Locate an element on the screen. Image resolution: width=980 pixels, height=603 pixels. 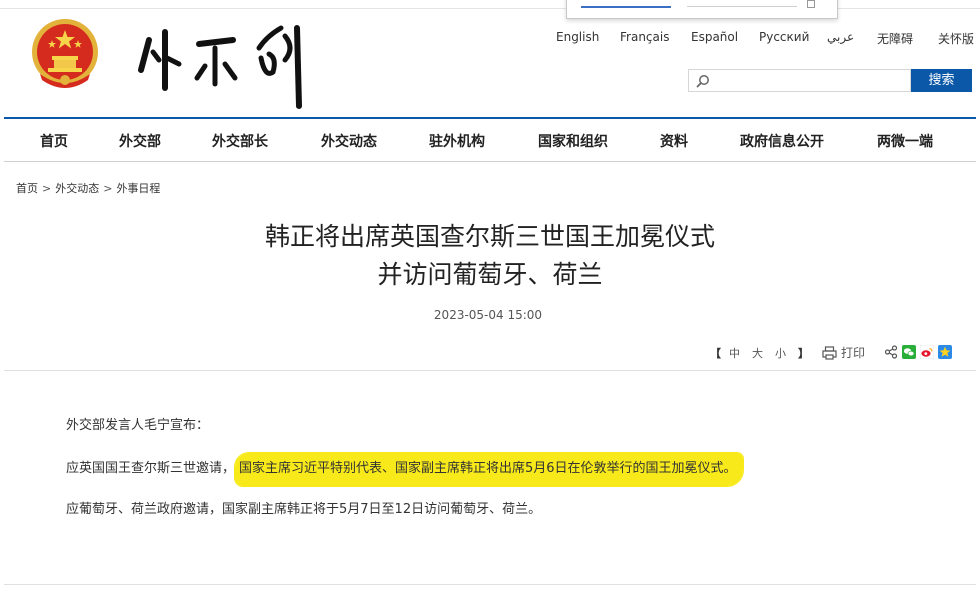
lang-russian-link: Русский is located at coordinates (784, 37).